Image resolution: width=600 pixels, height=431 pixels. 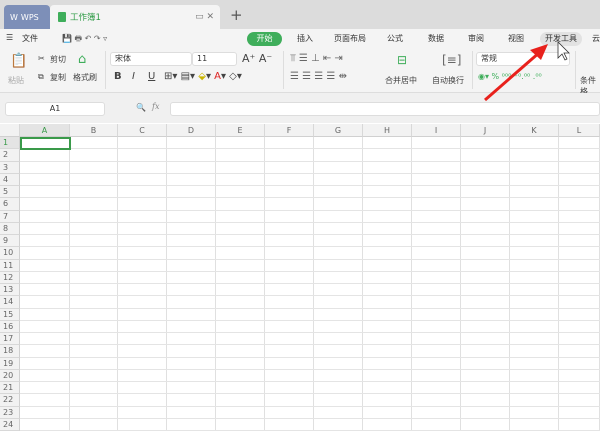 I want to click on mouse-cursor-icon, so click(x=563, y=51).